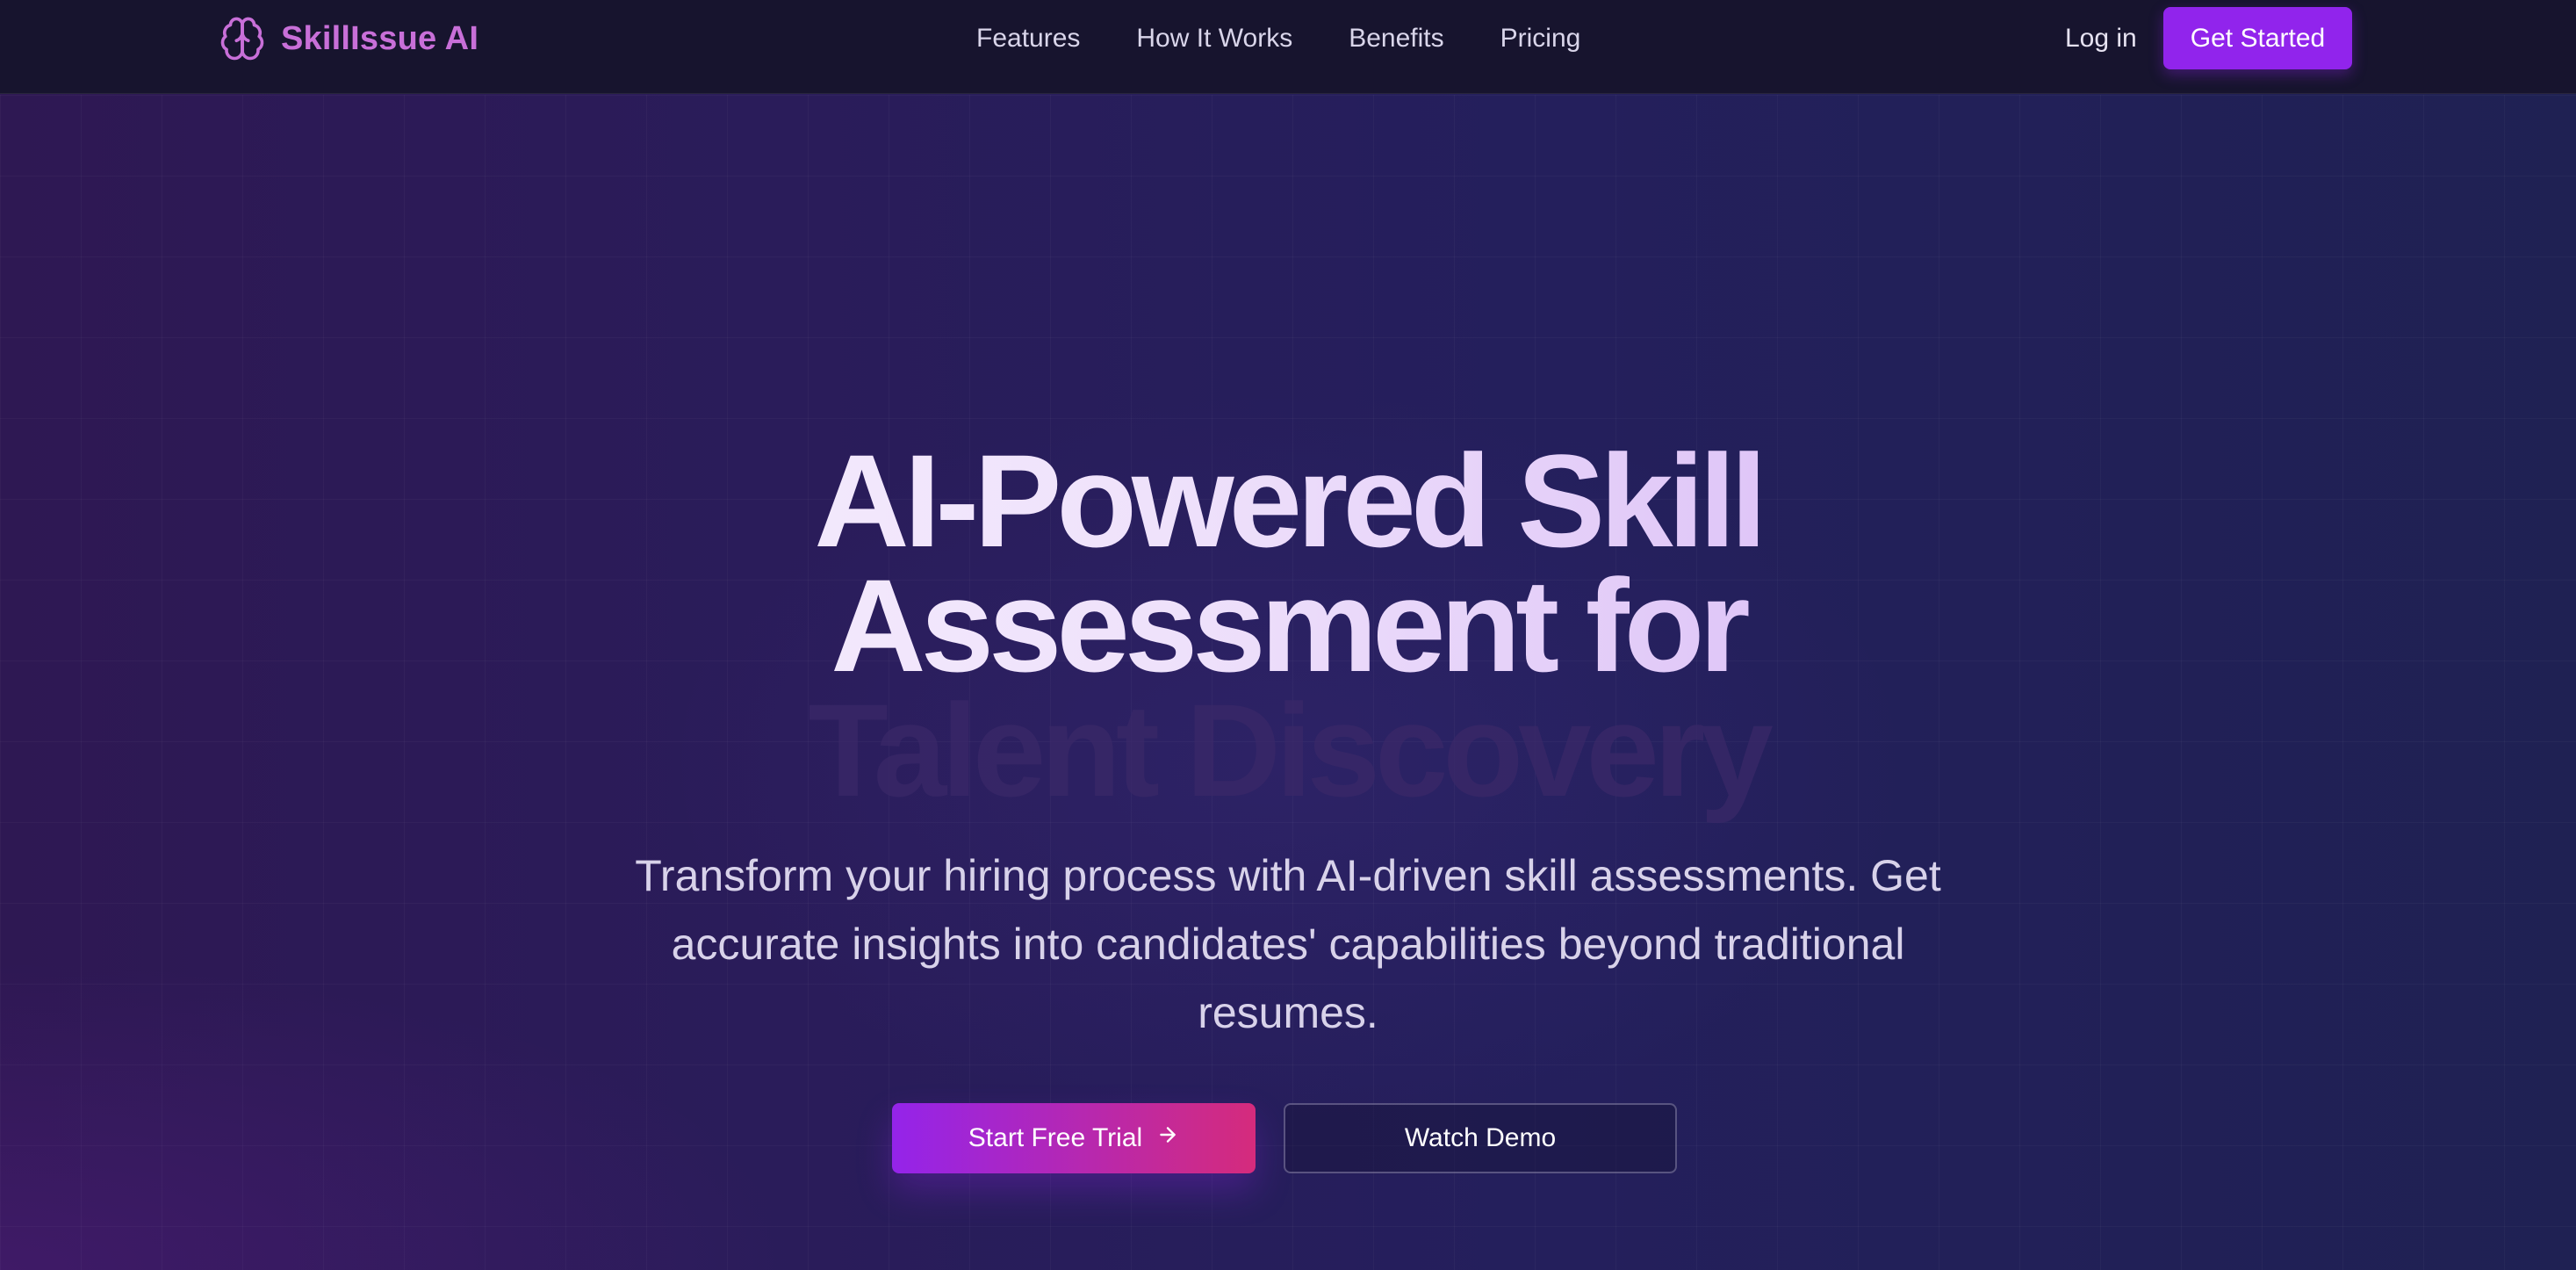  I want to click on watch-demo-button: Watch Demo, so click(1480, 1138).